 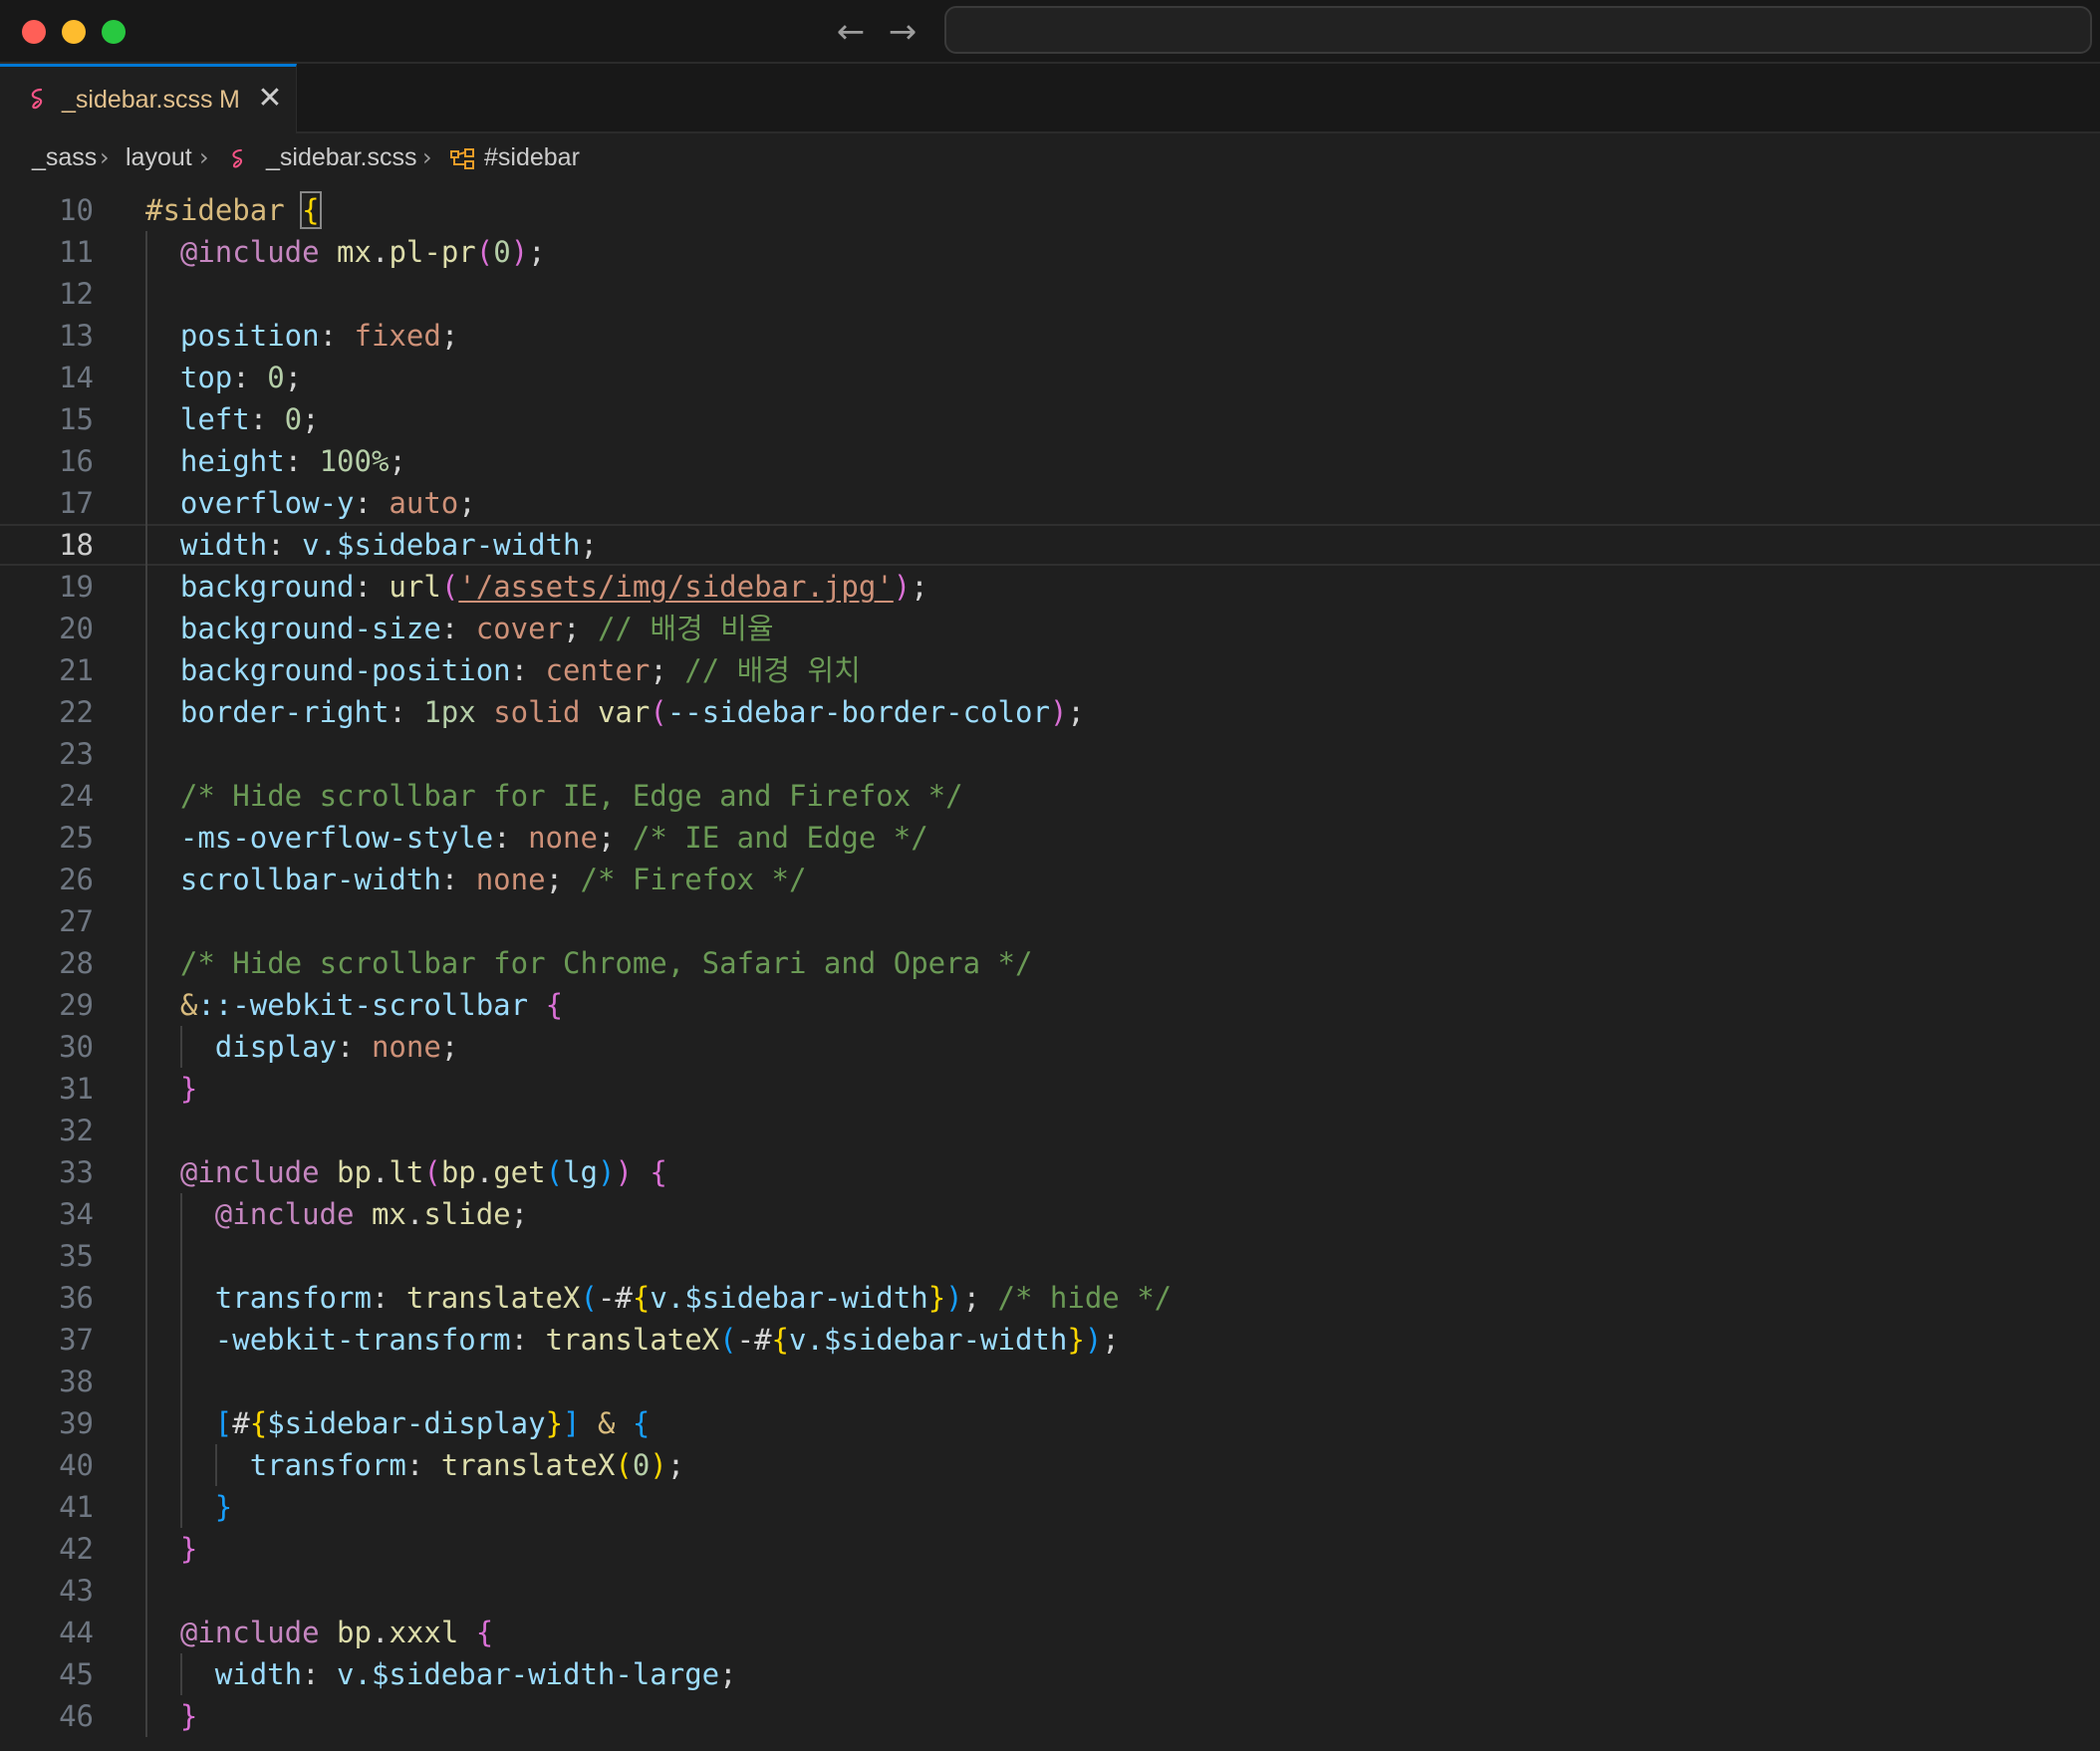 I want to click on line-number: 39, so click(x=76, y=1423).